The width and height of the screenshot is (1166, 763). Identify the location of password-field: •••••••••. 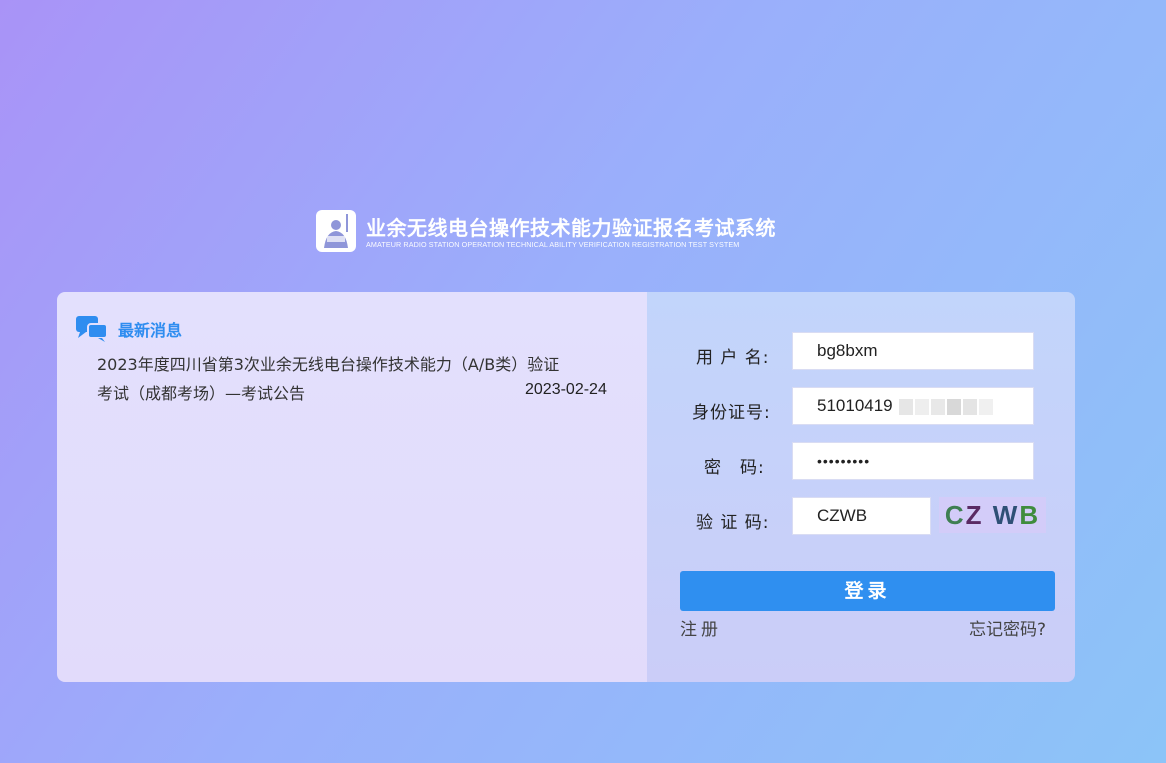
(913, 461).